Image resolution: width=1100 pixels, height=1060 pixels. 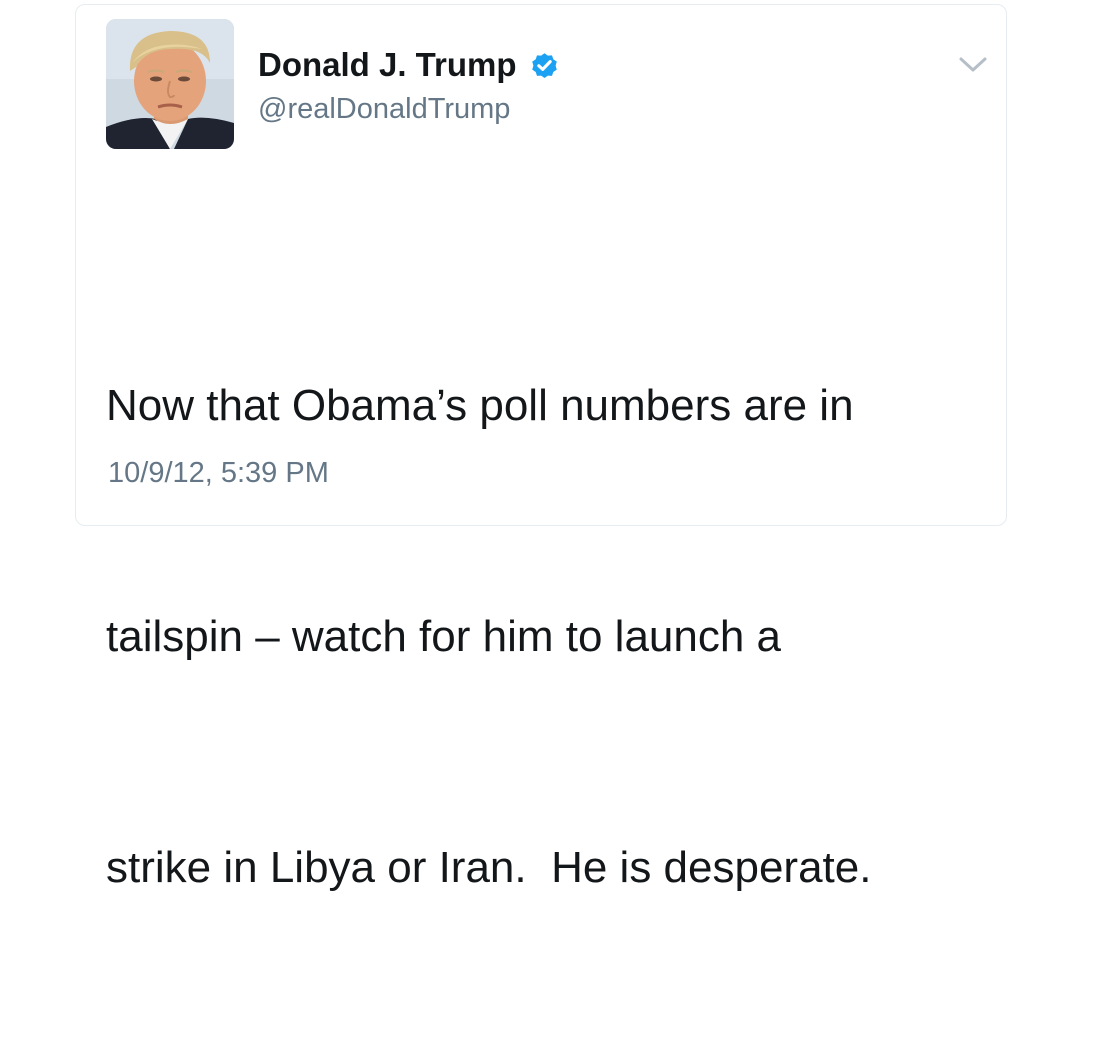 I want to click on author-handle: @realDonaldTrump, so click(x=384, y=109).